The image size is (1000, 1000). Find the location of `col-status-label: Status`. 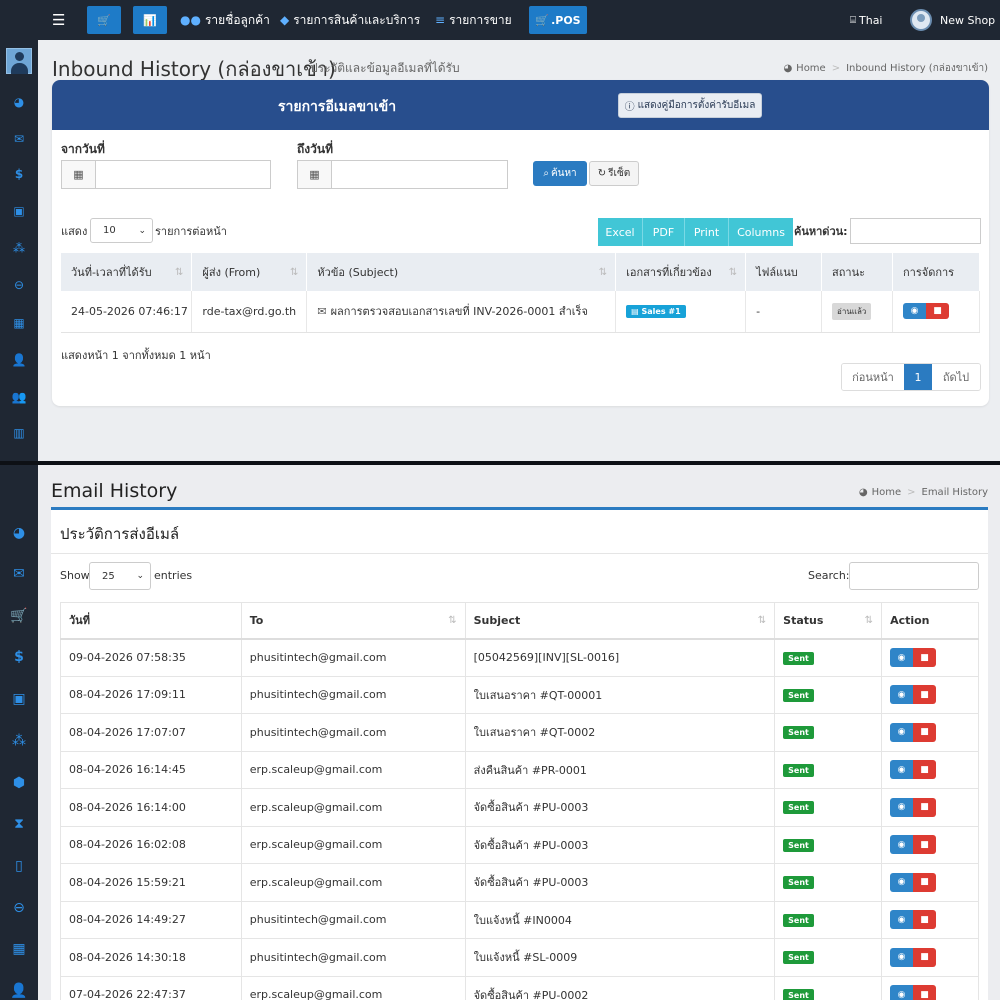

col-status-label: Status is located at coordinates (803, 620).